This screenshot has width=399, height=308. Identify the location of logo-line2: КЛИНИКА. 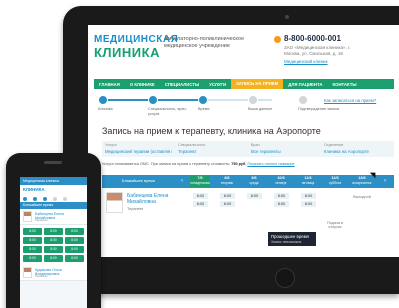
(127, 52).